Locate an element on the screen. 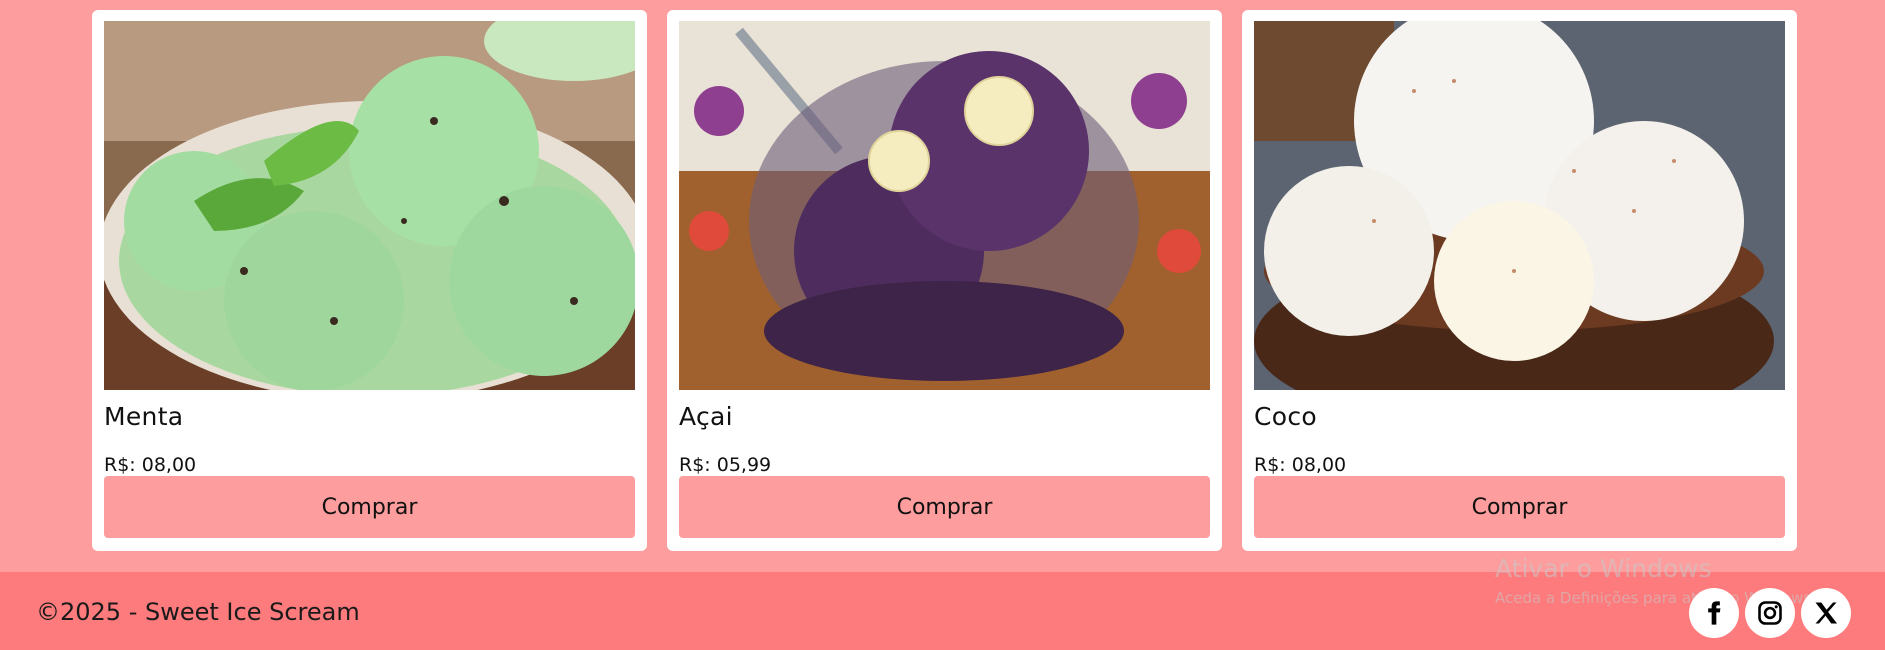 Image resolution: width=1885 pixels, height=650 pixels. copyright-text: ©2025 - Sweet Ice Scream is located at coordinates (198, 612).